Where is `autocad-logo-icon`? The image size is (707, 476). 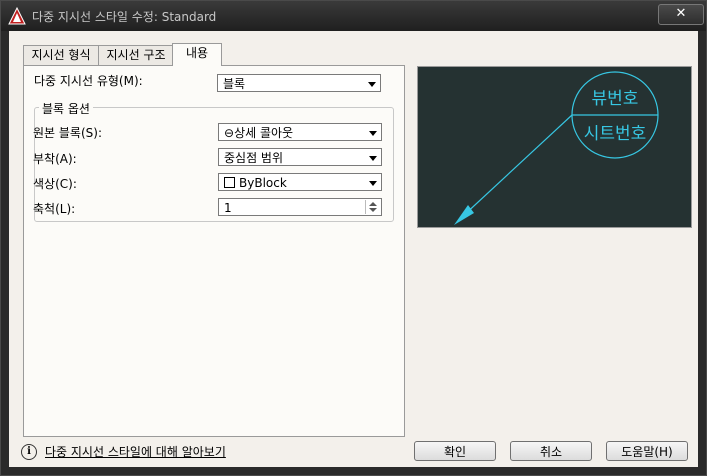
autocad-logo-icon is located at coordinates (17, 16).